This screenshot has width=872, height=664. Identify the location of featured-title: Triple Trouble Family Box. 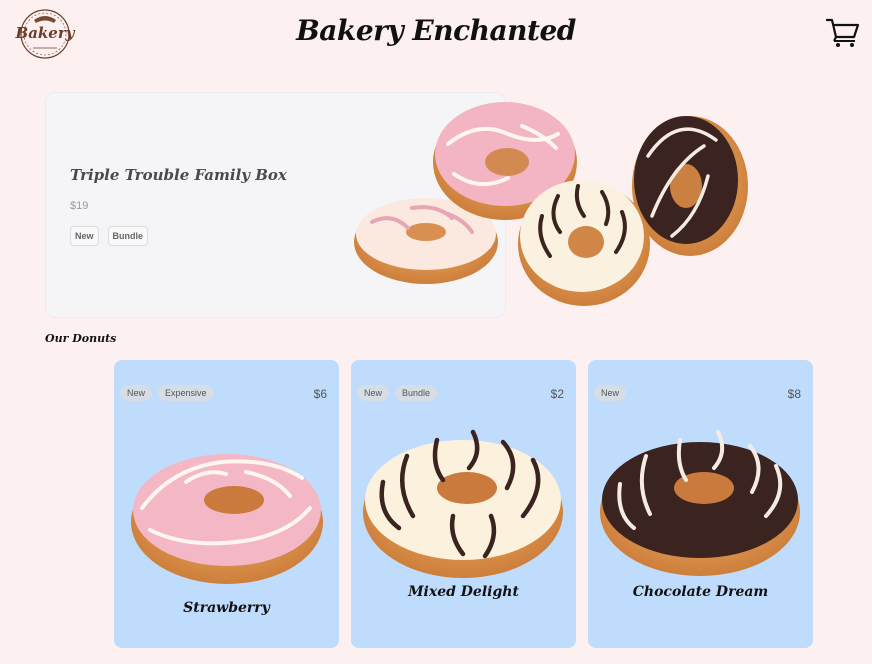
(178, 175).